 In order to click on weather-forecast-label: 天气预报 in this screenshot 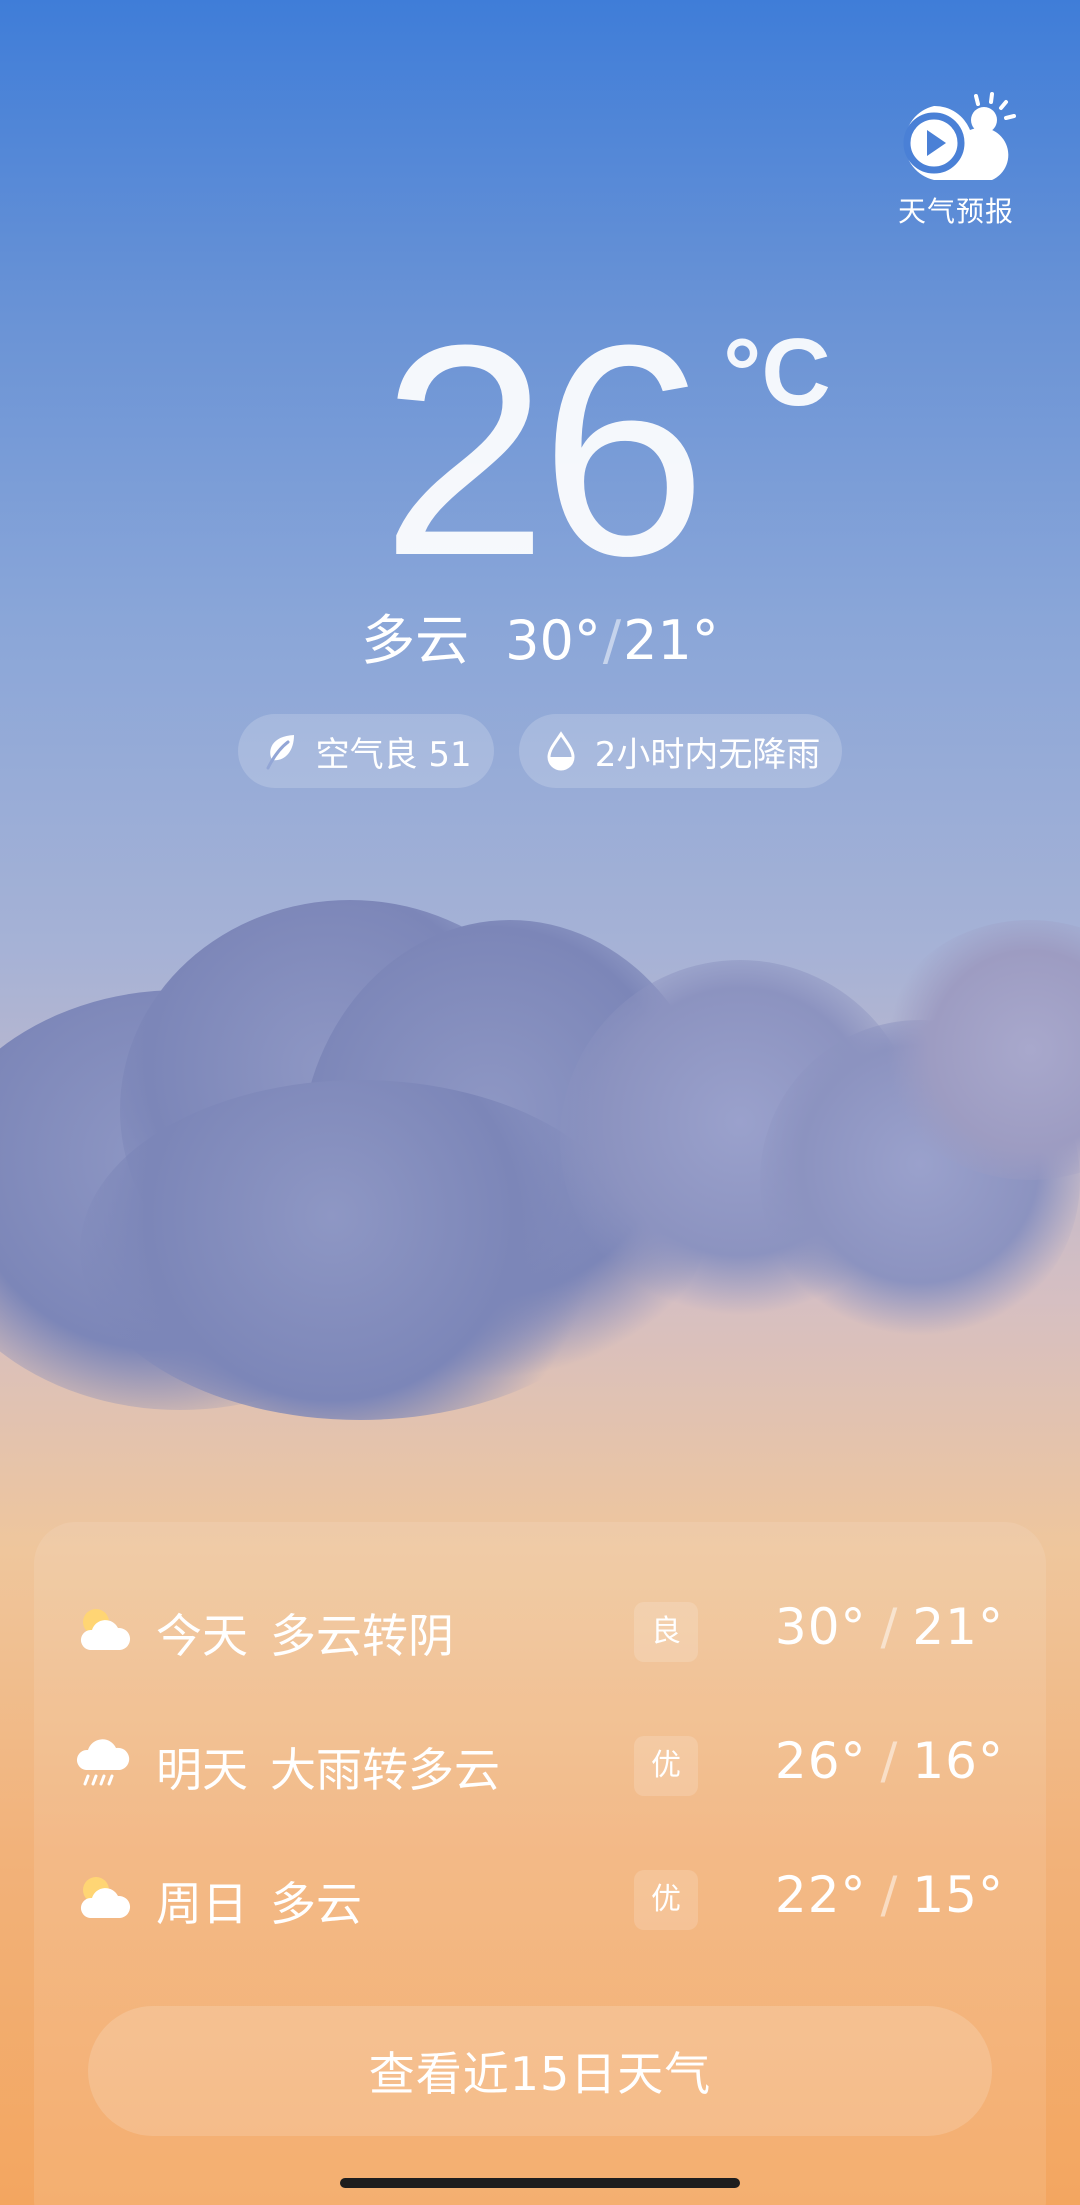, I will do `click(955, 211)`.